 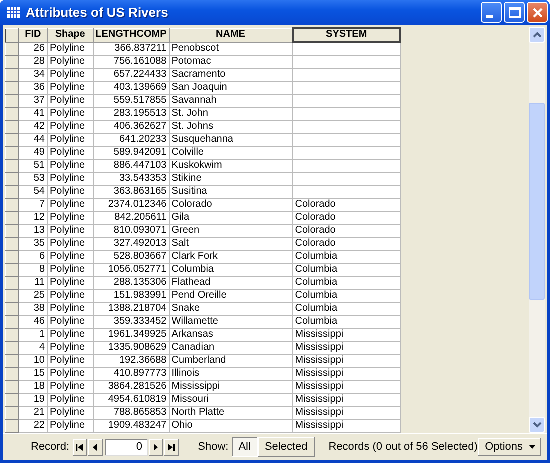 I want to click on column-header: NAME, so click(x=231, y=35).